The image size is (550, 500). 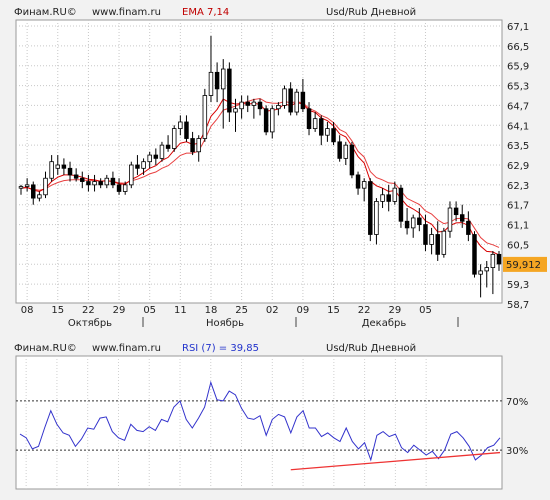 I want to click on price-tick-label: 60,5, so click(x=518, y=245).